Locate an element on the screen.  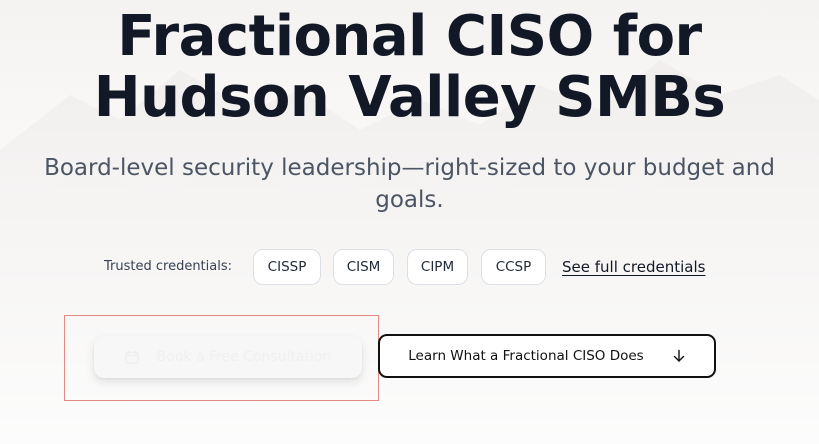
credential-chip-ccsp: CCSP is located at coordinates (513, 267).